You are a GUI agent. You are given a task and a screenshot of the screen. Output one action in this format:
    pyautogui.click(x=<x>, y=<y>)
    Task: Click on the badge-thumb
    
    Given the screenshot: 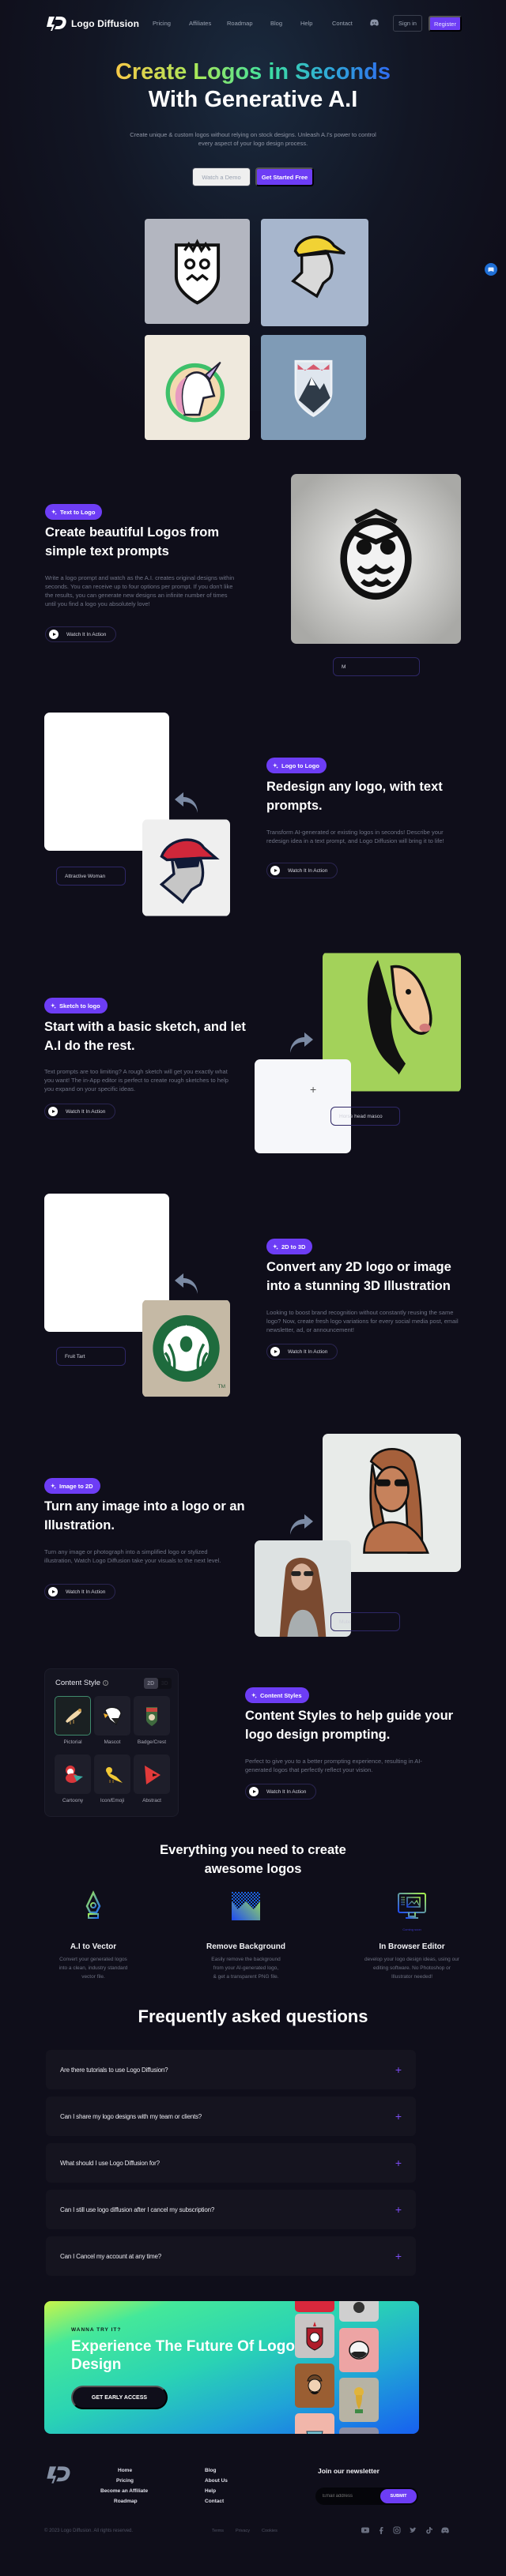 What is the action you would take?
    pyautogui.click(x=152, y=1716)
    